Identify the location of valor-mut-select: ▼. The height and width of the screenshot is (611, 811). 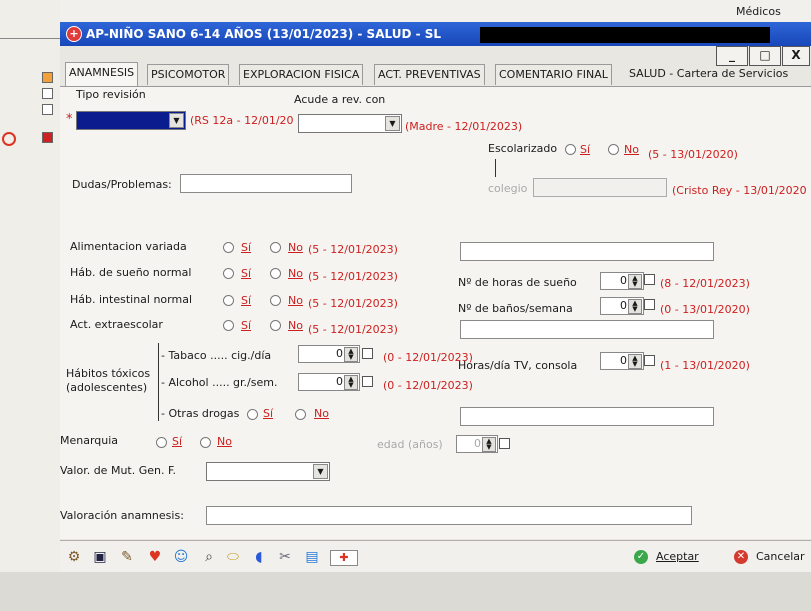
(268, 471).